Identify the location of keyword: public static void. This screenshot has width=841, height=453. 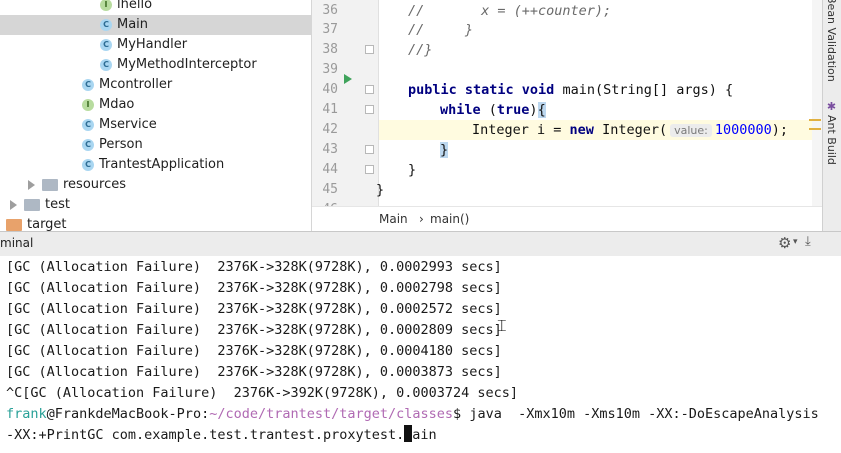
(481, 90).